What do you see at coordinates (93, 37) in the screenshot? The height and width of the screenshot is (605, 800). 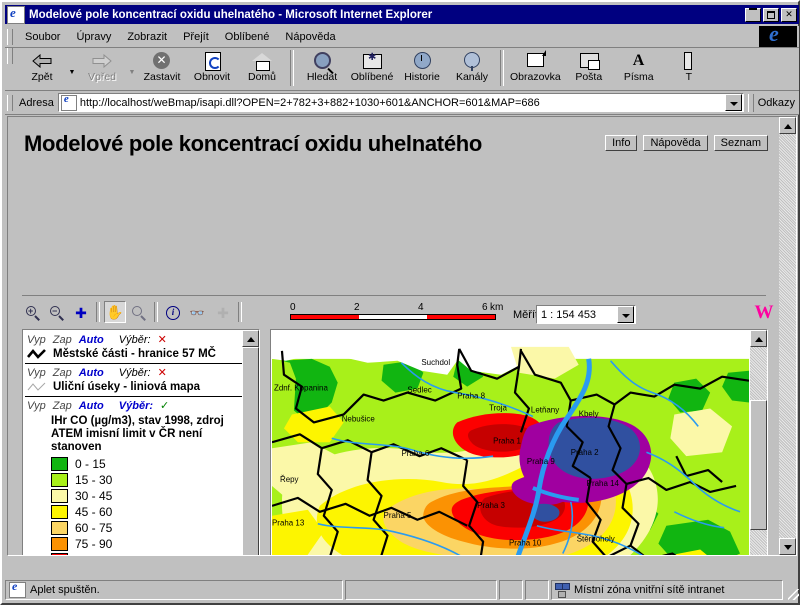 I see `menu-item-upravy: Úpravy` at bounding box center [93, 37].